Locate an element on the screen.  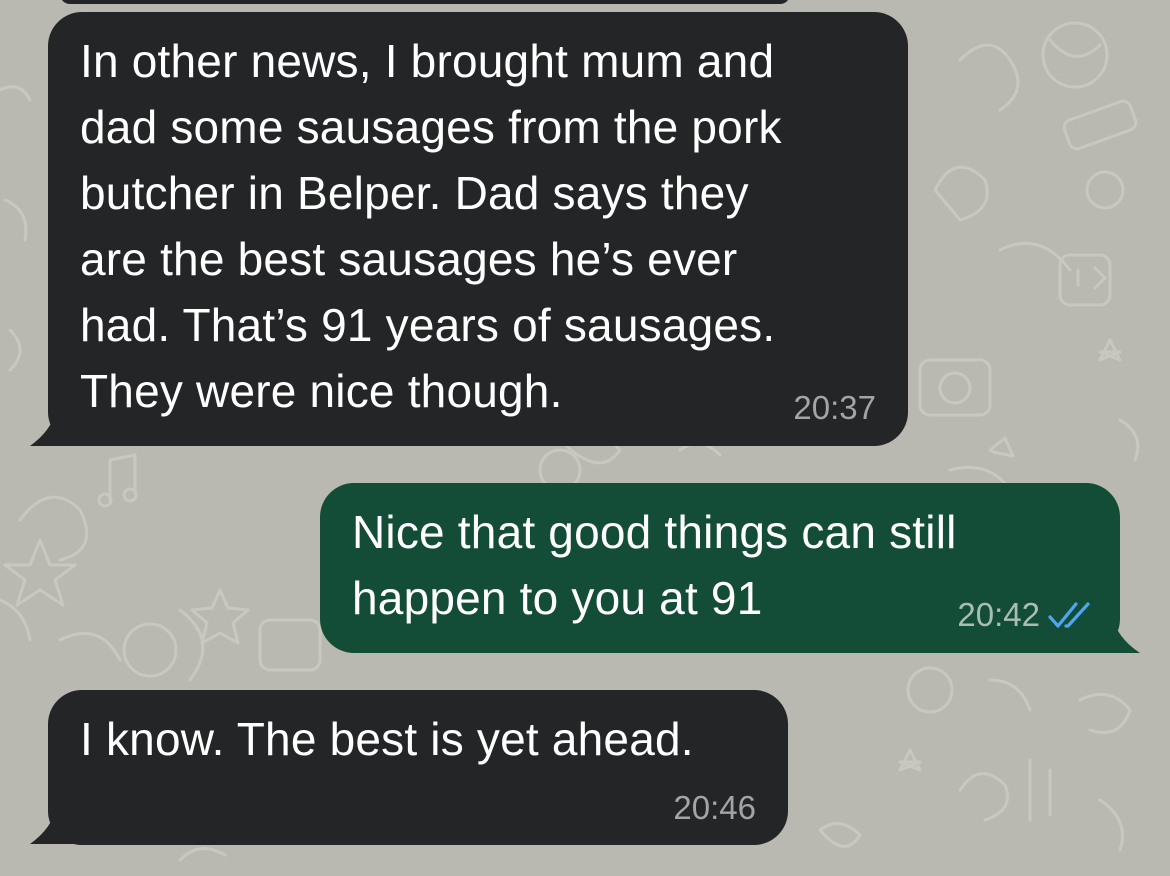
message-line: happen to you at 91 is located at coordinates (557, 598).